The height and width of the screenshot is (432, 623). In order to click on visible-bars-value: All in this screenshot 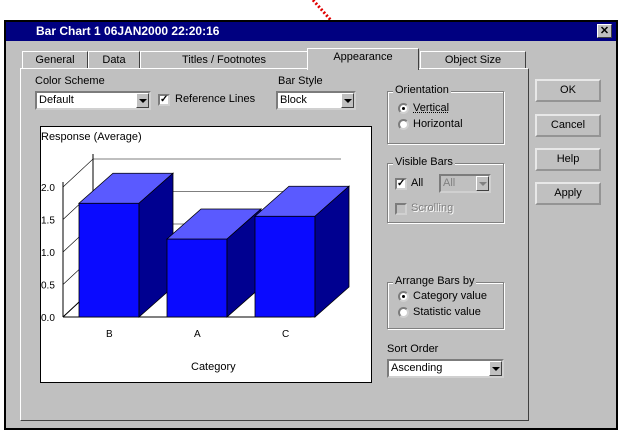, I will do `click(449, 183)`.